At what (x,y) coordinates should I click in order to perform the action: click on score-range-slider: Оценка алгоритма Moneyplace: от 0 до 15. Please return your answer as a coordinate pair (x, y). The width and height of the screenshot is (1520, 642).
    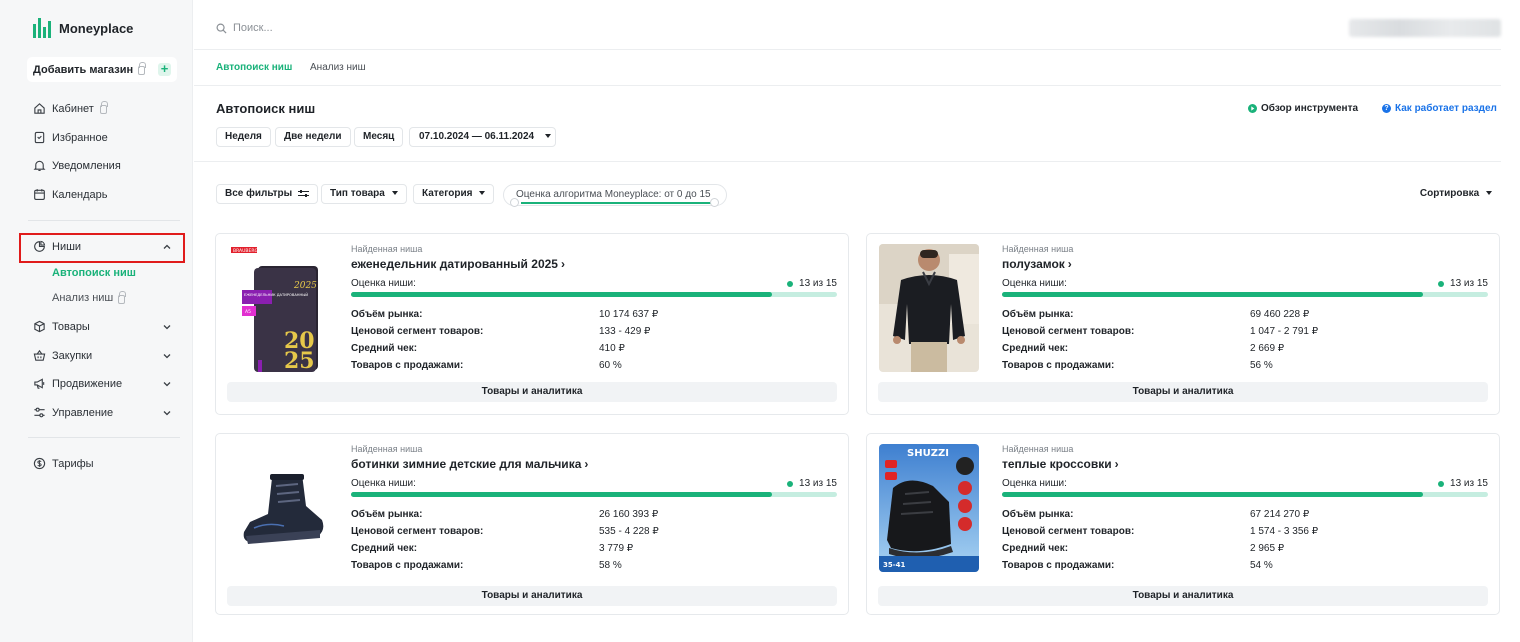
    Looking at the image, I should click on (615, 195).